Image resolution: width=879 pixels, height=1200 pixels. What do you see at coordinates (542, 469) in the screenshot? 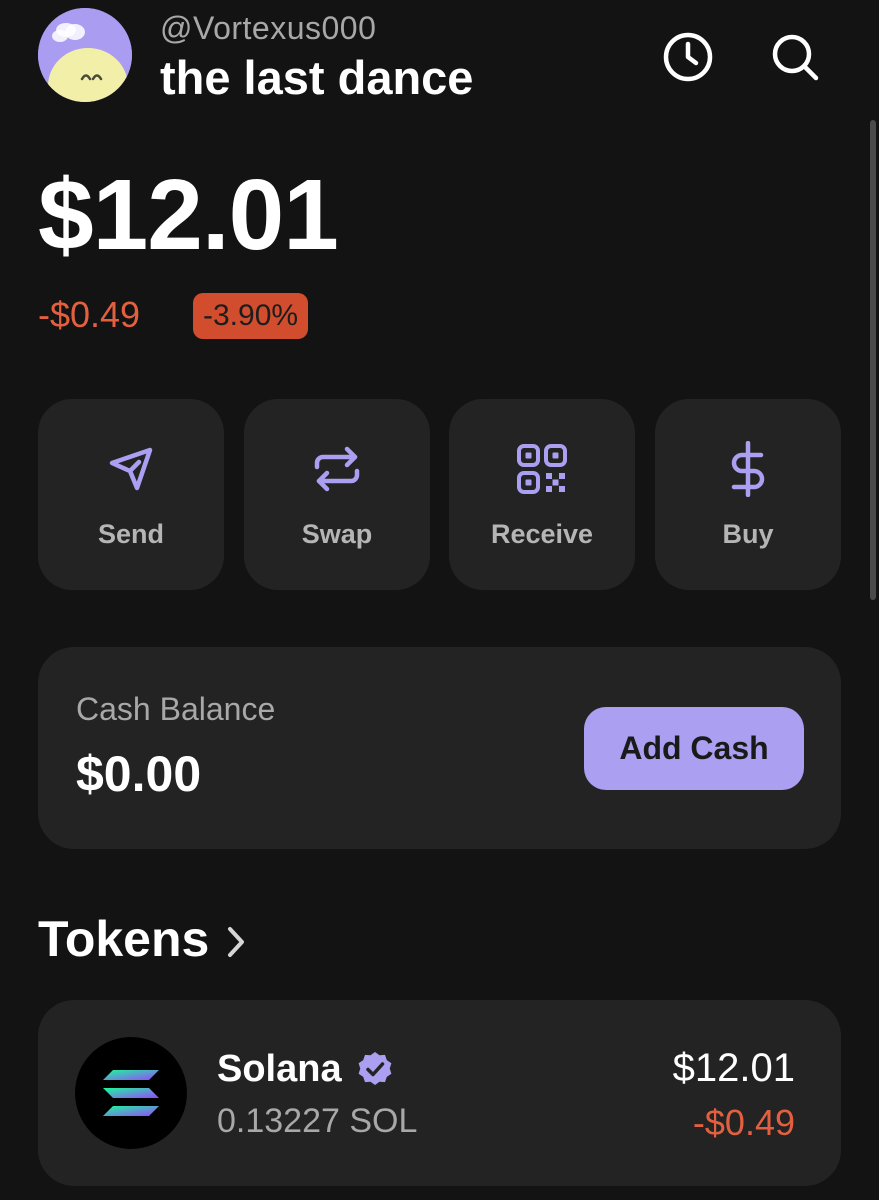
I see `qr-code-icon` at bounding box center [542, 469].